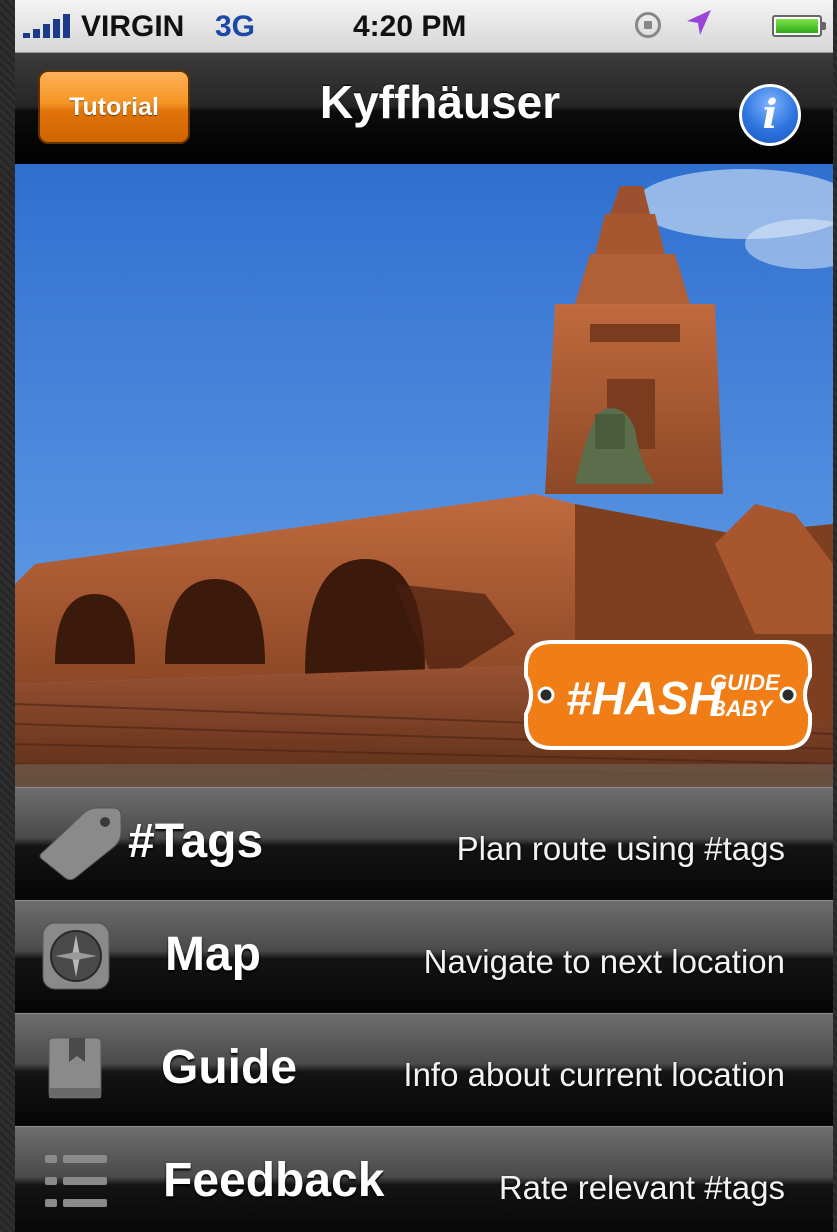 Image resolution: width=837 pixels, height=1232 pixels. What do you see at coordinates (229, 1067) in the screenshot?
I see `guide-label: Guide` at bounding box center [229, 1067].